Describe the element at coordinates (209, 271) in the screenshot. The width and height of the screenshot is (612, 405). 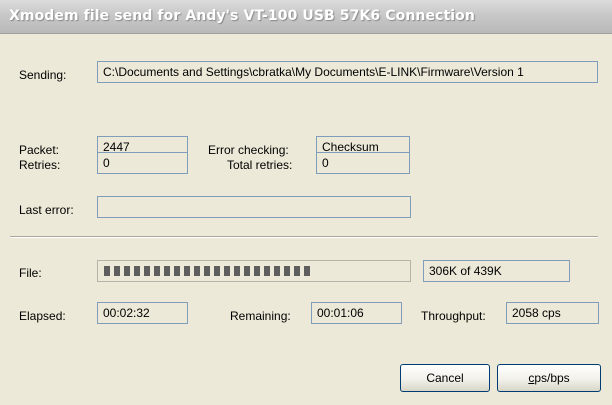
I see `file-progress-fill` at that location.